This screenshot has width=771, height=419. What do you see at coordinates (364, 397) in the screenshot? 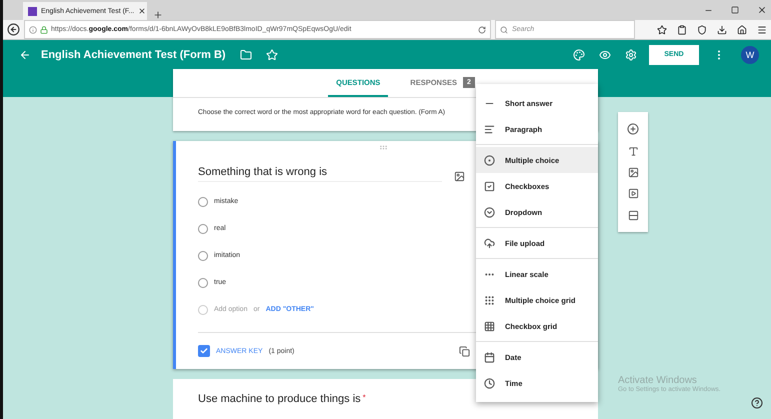
I see `required-mark: *` at bounding box center [364, 397].